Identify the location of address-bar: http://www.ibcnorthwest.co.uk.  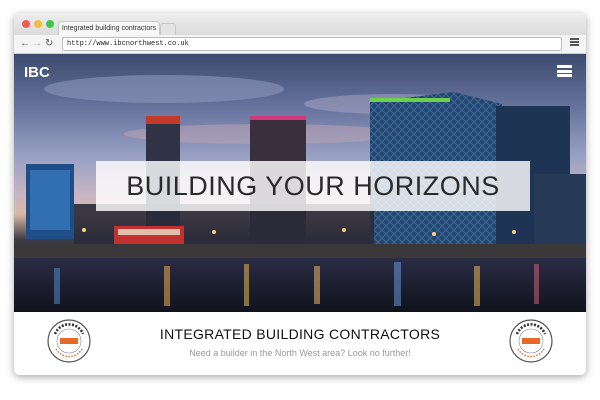
(312, 44).